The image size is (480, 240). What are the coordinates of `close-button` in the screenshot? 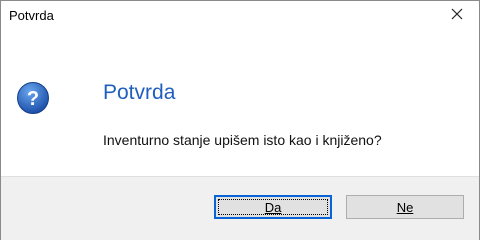 It's located at (457, 16).